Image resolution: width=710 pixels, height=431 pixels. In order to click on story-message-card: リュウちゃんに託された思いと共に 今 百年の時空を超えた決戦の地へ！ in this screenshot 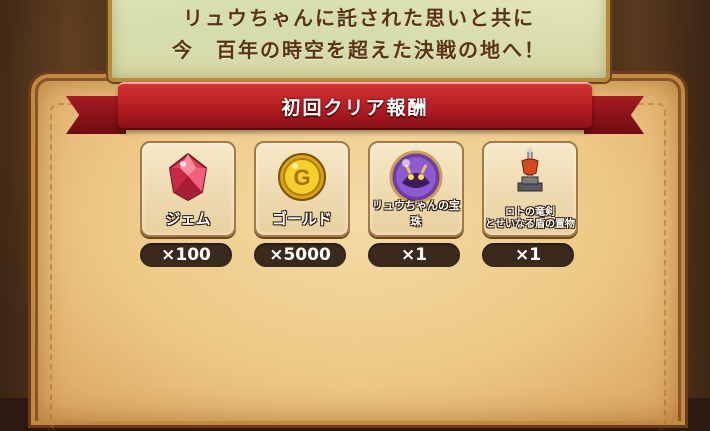, I will do `click(359, 41)`.